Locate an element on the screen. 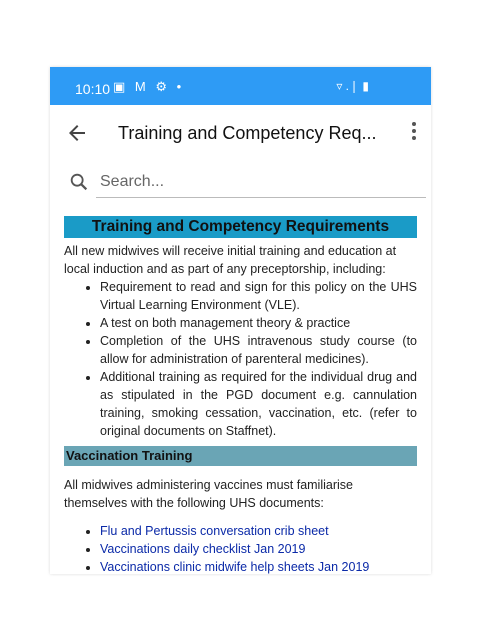 This screenshot has width=480, height=640. system-icons: ▿ .❘ ▮ is located at coordinates (352, 86).